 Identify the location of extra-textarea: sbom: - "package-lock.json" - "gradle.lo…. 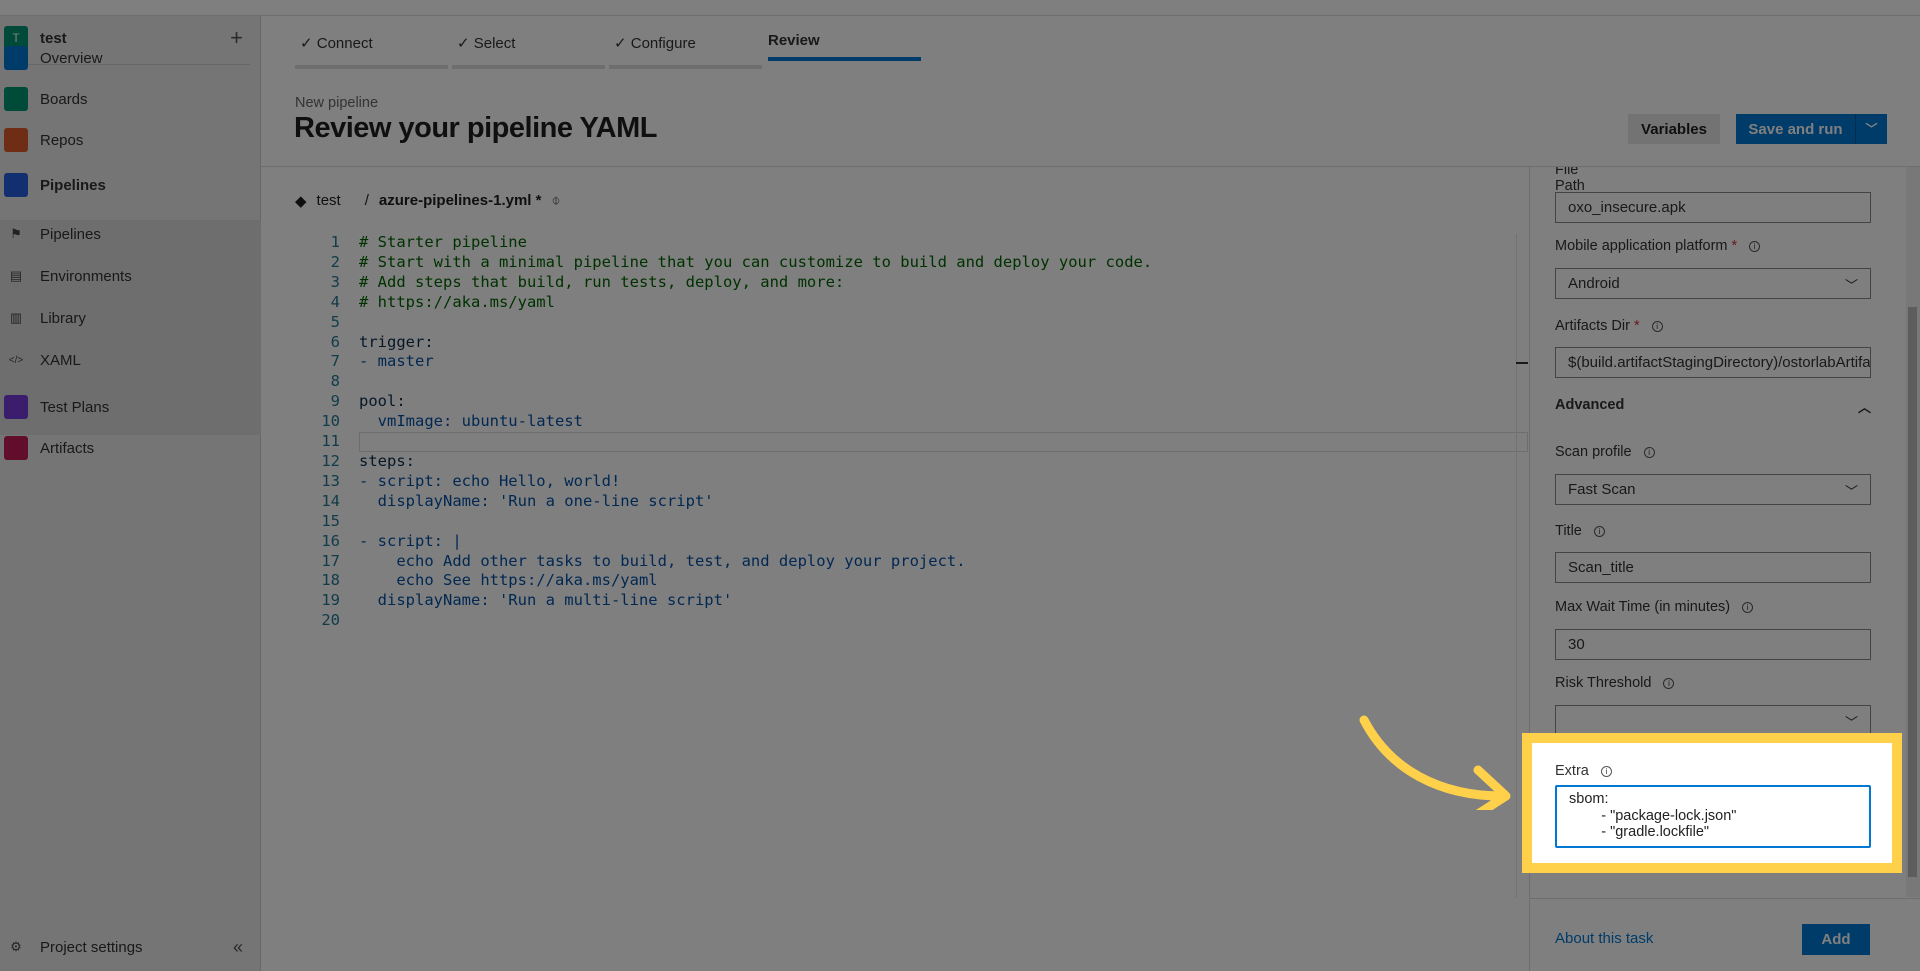
(1713, 816).